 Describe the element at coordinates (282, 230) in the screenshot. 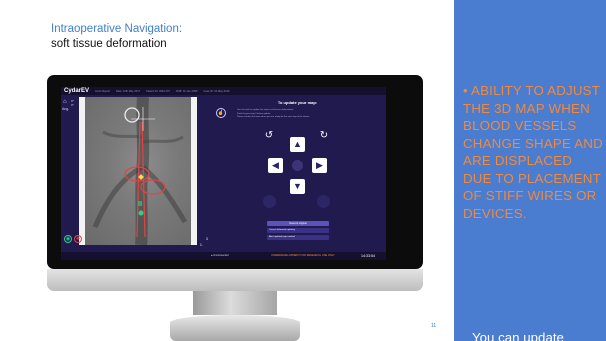

I see `option-label-1: Correct deformed updating` at that location.